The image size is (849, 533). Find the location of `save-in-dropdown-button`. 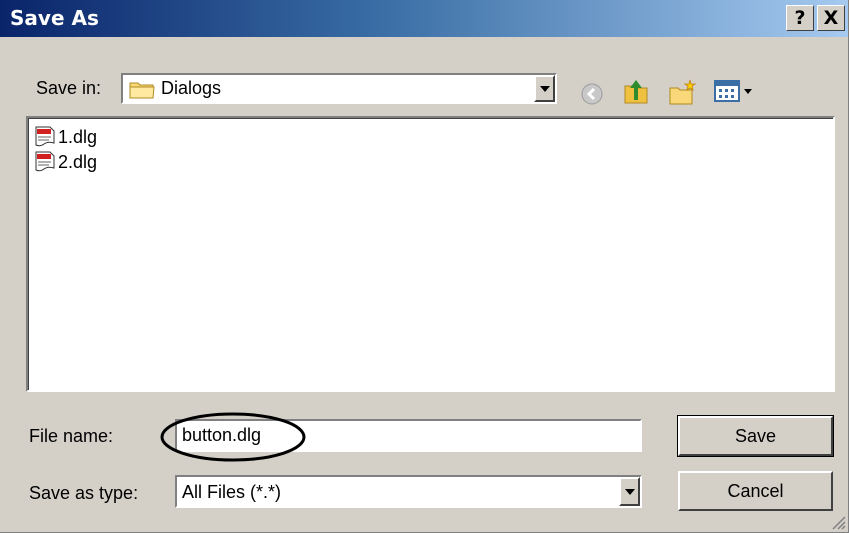

save-in-dropdown-button is located at coordinates (544, 88).